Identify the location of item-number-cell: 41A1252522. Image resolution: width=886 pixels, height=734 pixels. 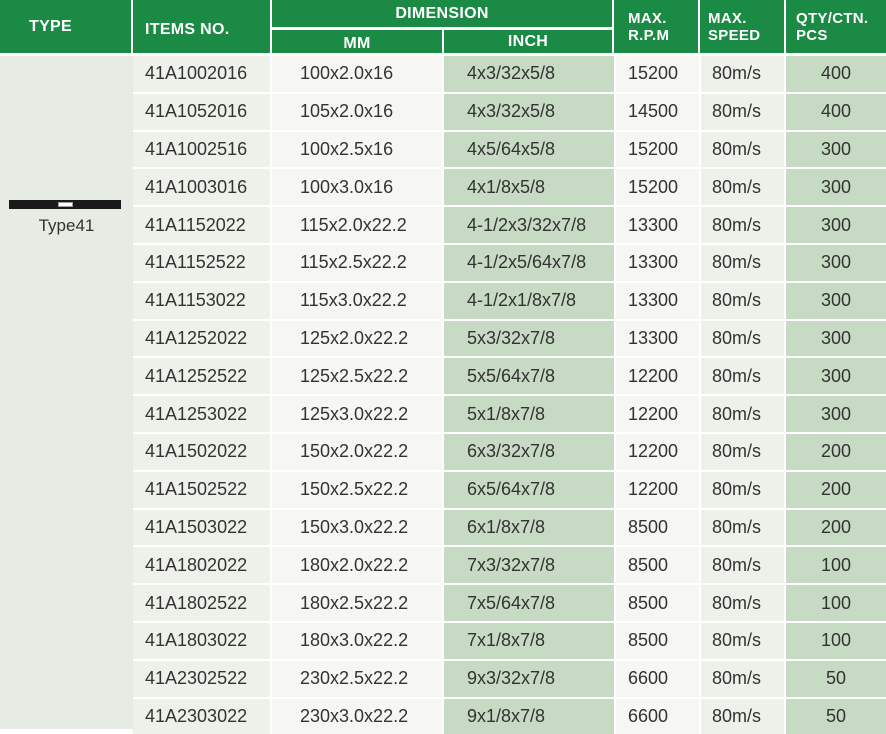
(201, 376).